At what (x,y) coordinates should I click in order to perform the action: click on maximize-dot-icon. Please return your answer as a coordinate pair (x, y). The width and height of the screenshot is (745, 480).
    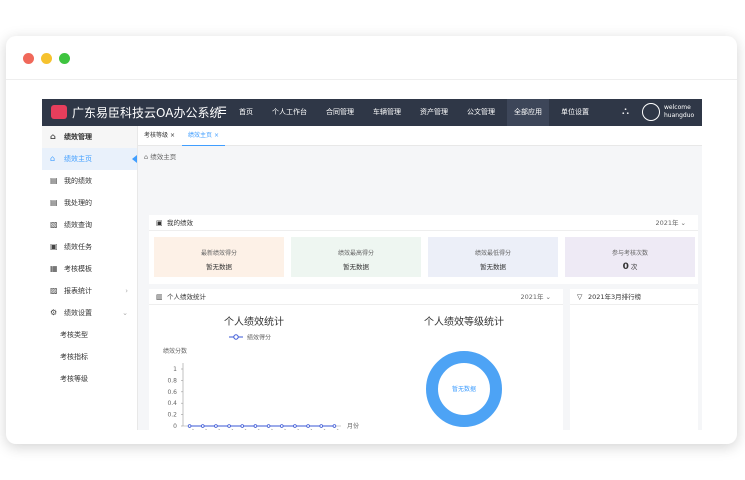
    Looking at the image, I should click on (64, 58).